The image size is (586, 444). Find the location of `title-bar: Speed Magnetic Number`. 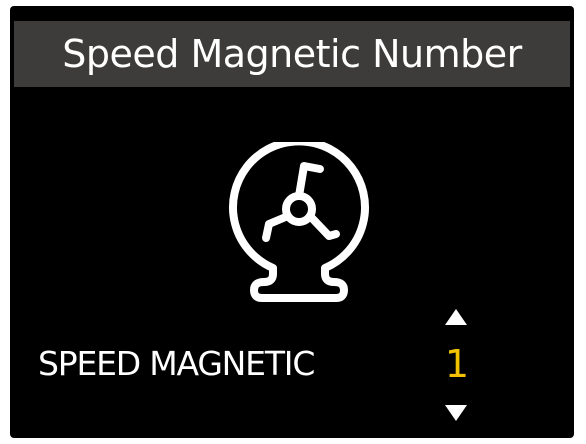

title-bar: Speed Magnetic Number is located at coordinates (292, 54).